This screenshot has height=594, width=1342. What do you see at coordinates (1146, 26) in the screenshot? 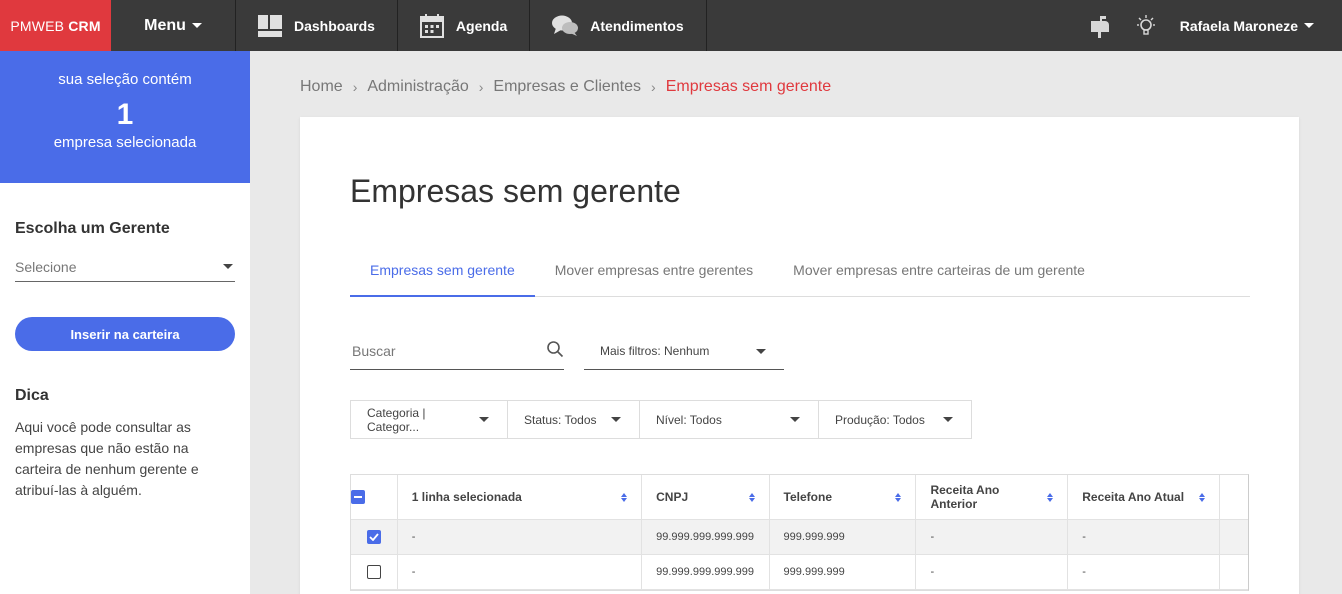
I see `lightbulb-icon` at bounding box center [1146, 26].